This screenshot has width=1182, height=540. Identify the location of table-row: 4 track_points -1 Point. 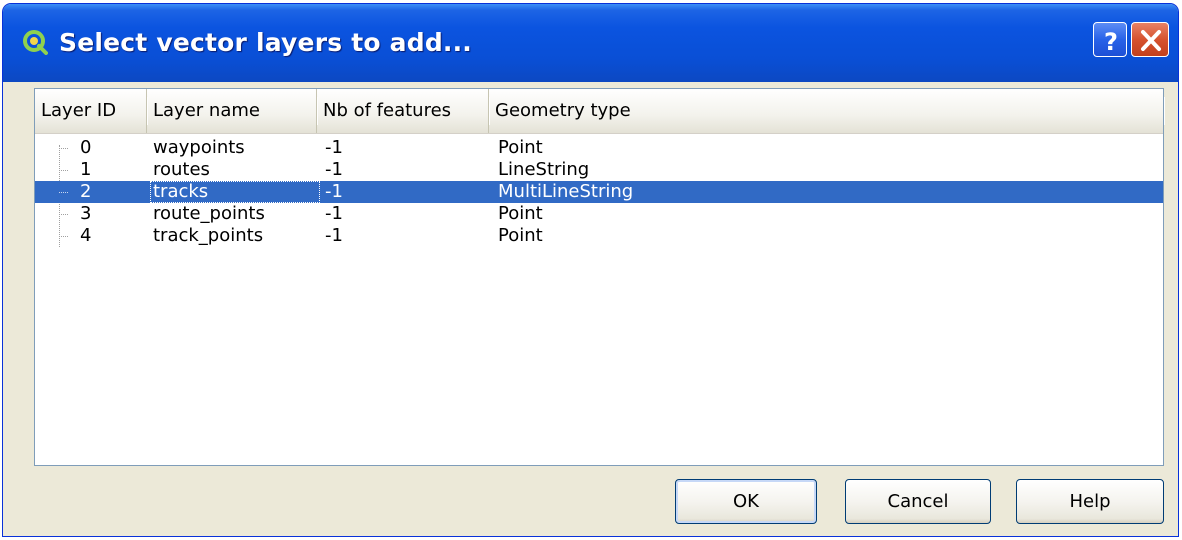
(599, 236).